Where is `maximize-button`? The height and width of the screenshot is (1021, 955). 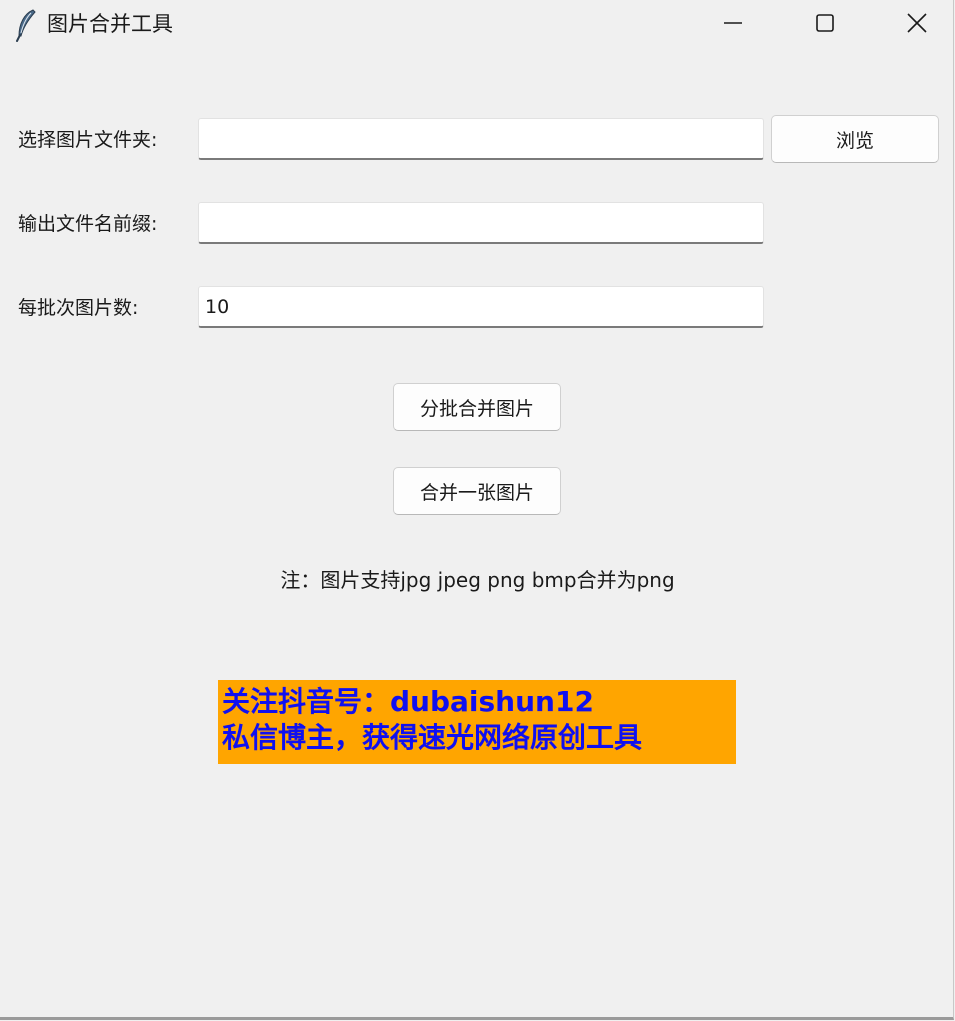 maximize-button is located at coordinates (825, 25).